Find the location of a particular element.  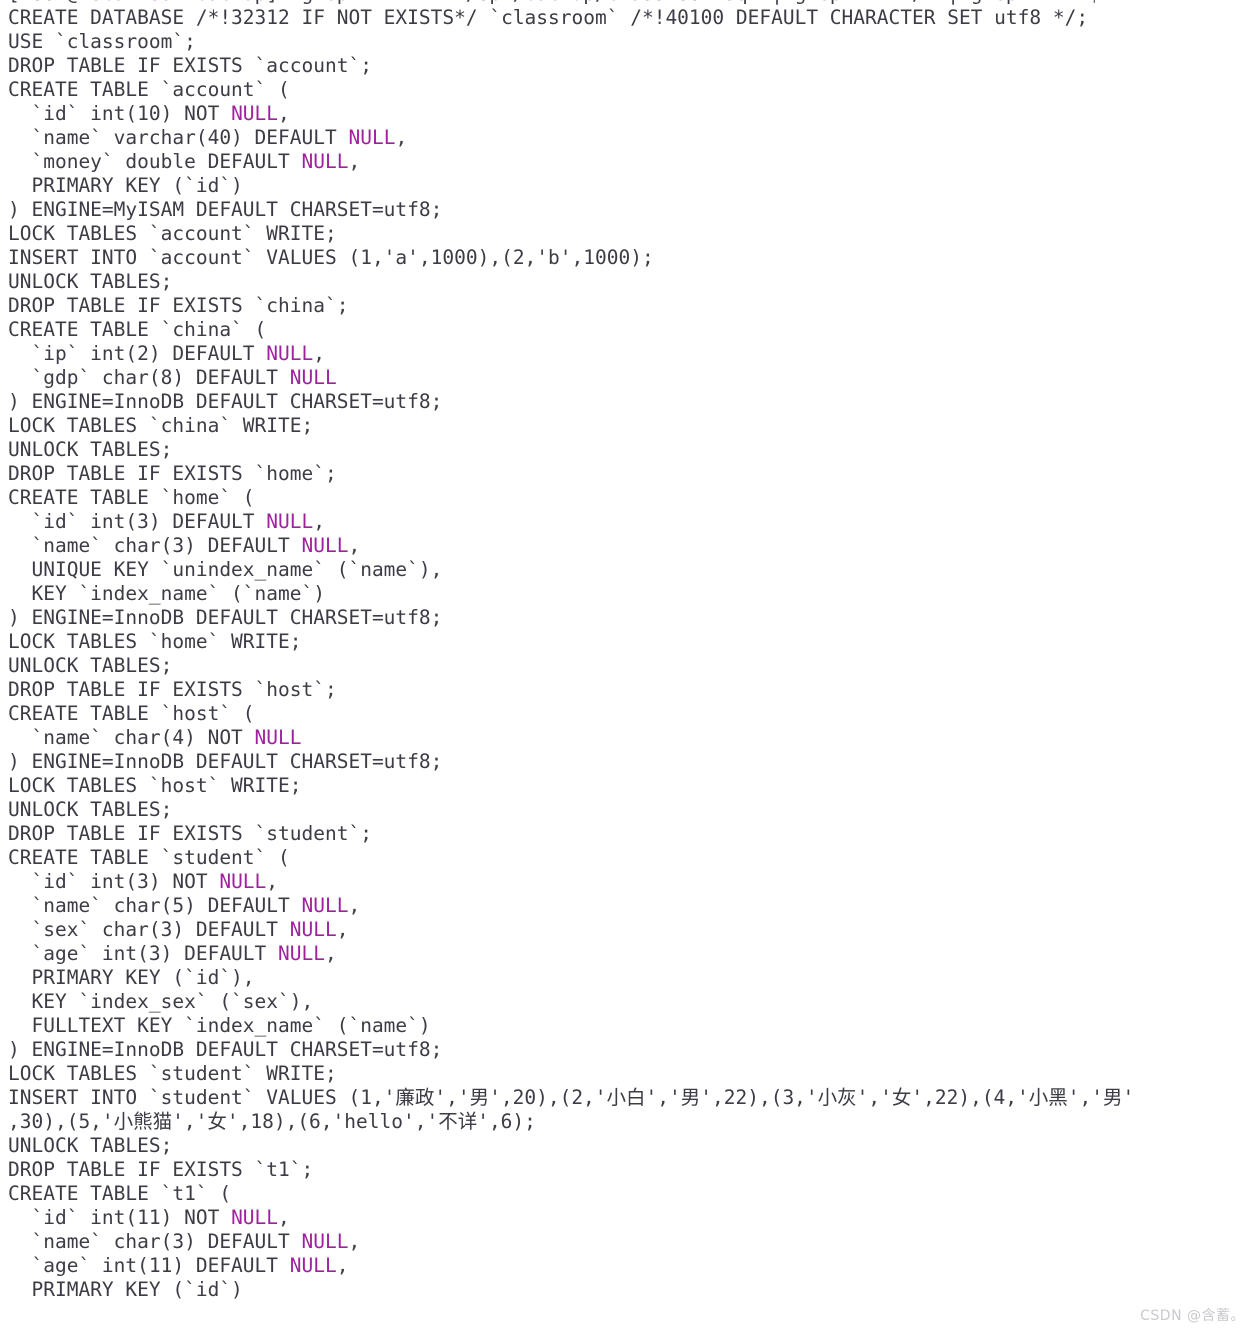

terminal-output-line: KEY `index_sex` (`sex`), is located at coordinates (161, 1001).